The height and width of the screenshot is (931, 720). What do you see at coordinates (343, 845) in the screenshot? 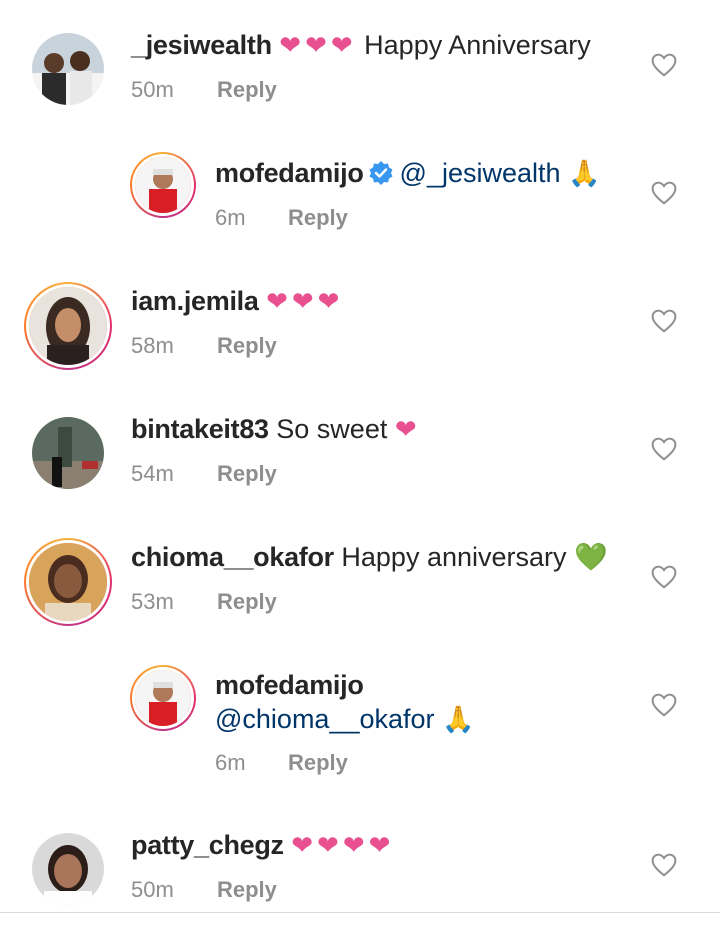
I see `hearts-emoji: ❤❤❤❤` at bounding box center [343, 845].